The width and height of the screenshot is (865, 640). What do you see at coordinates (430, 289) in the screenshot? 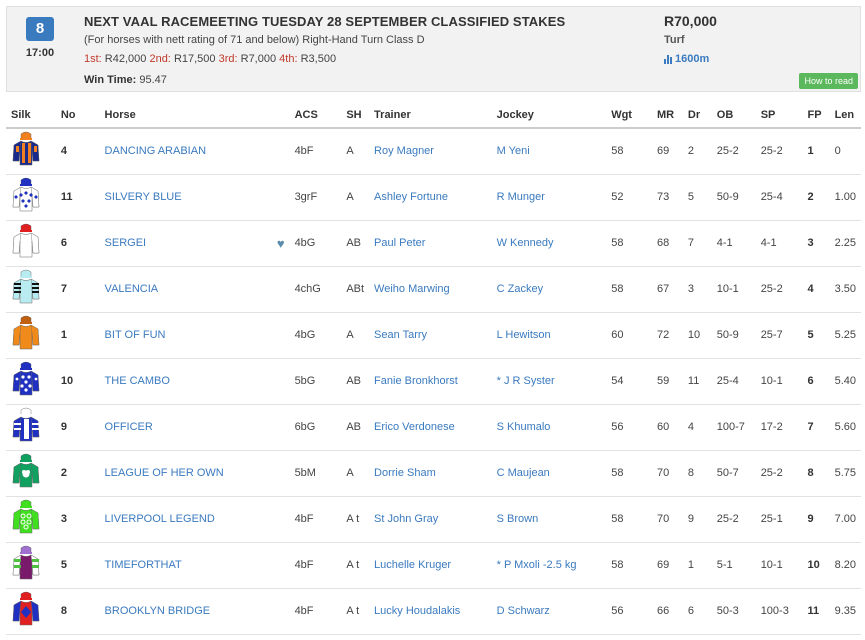
I see `trainer-link: Weiho Marwing` at bounding box center [430, 289].